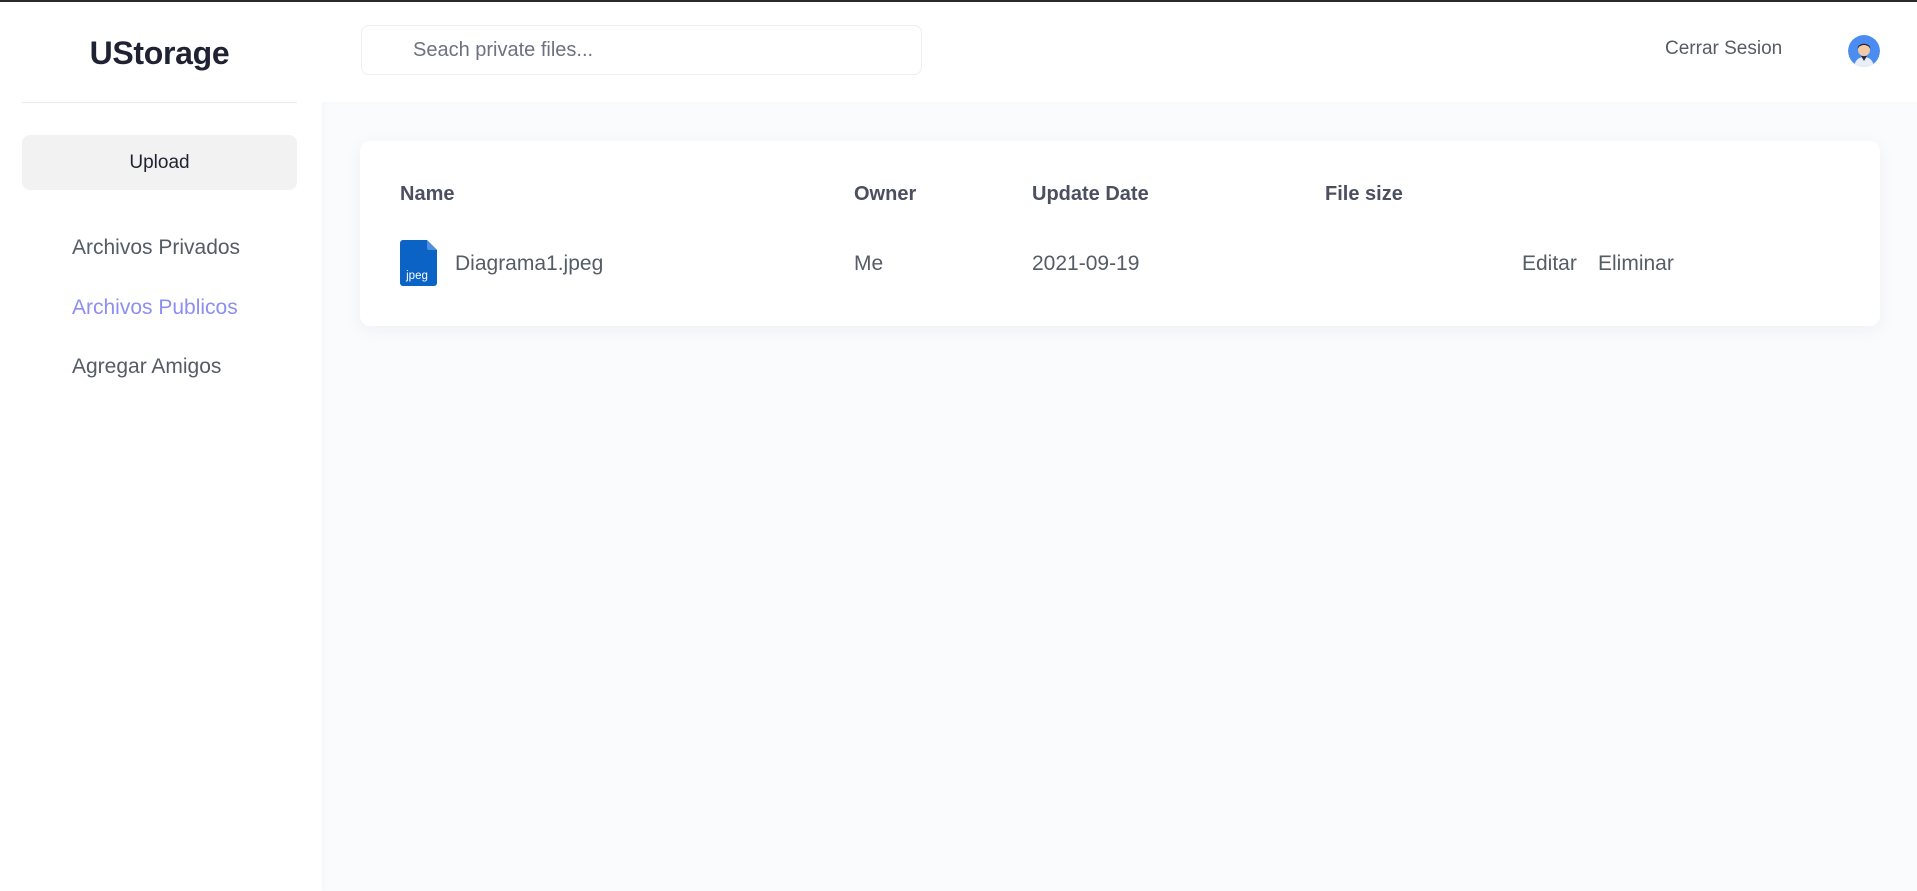  I want to click on delete-button: Eliminar, so click(1636, 264).